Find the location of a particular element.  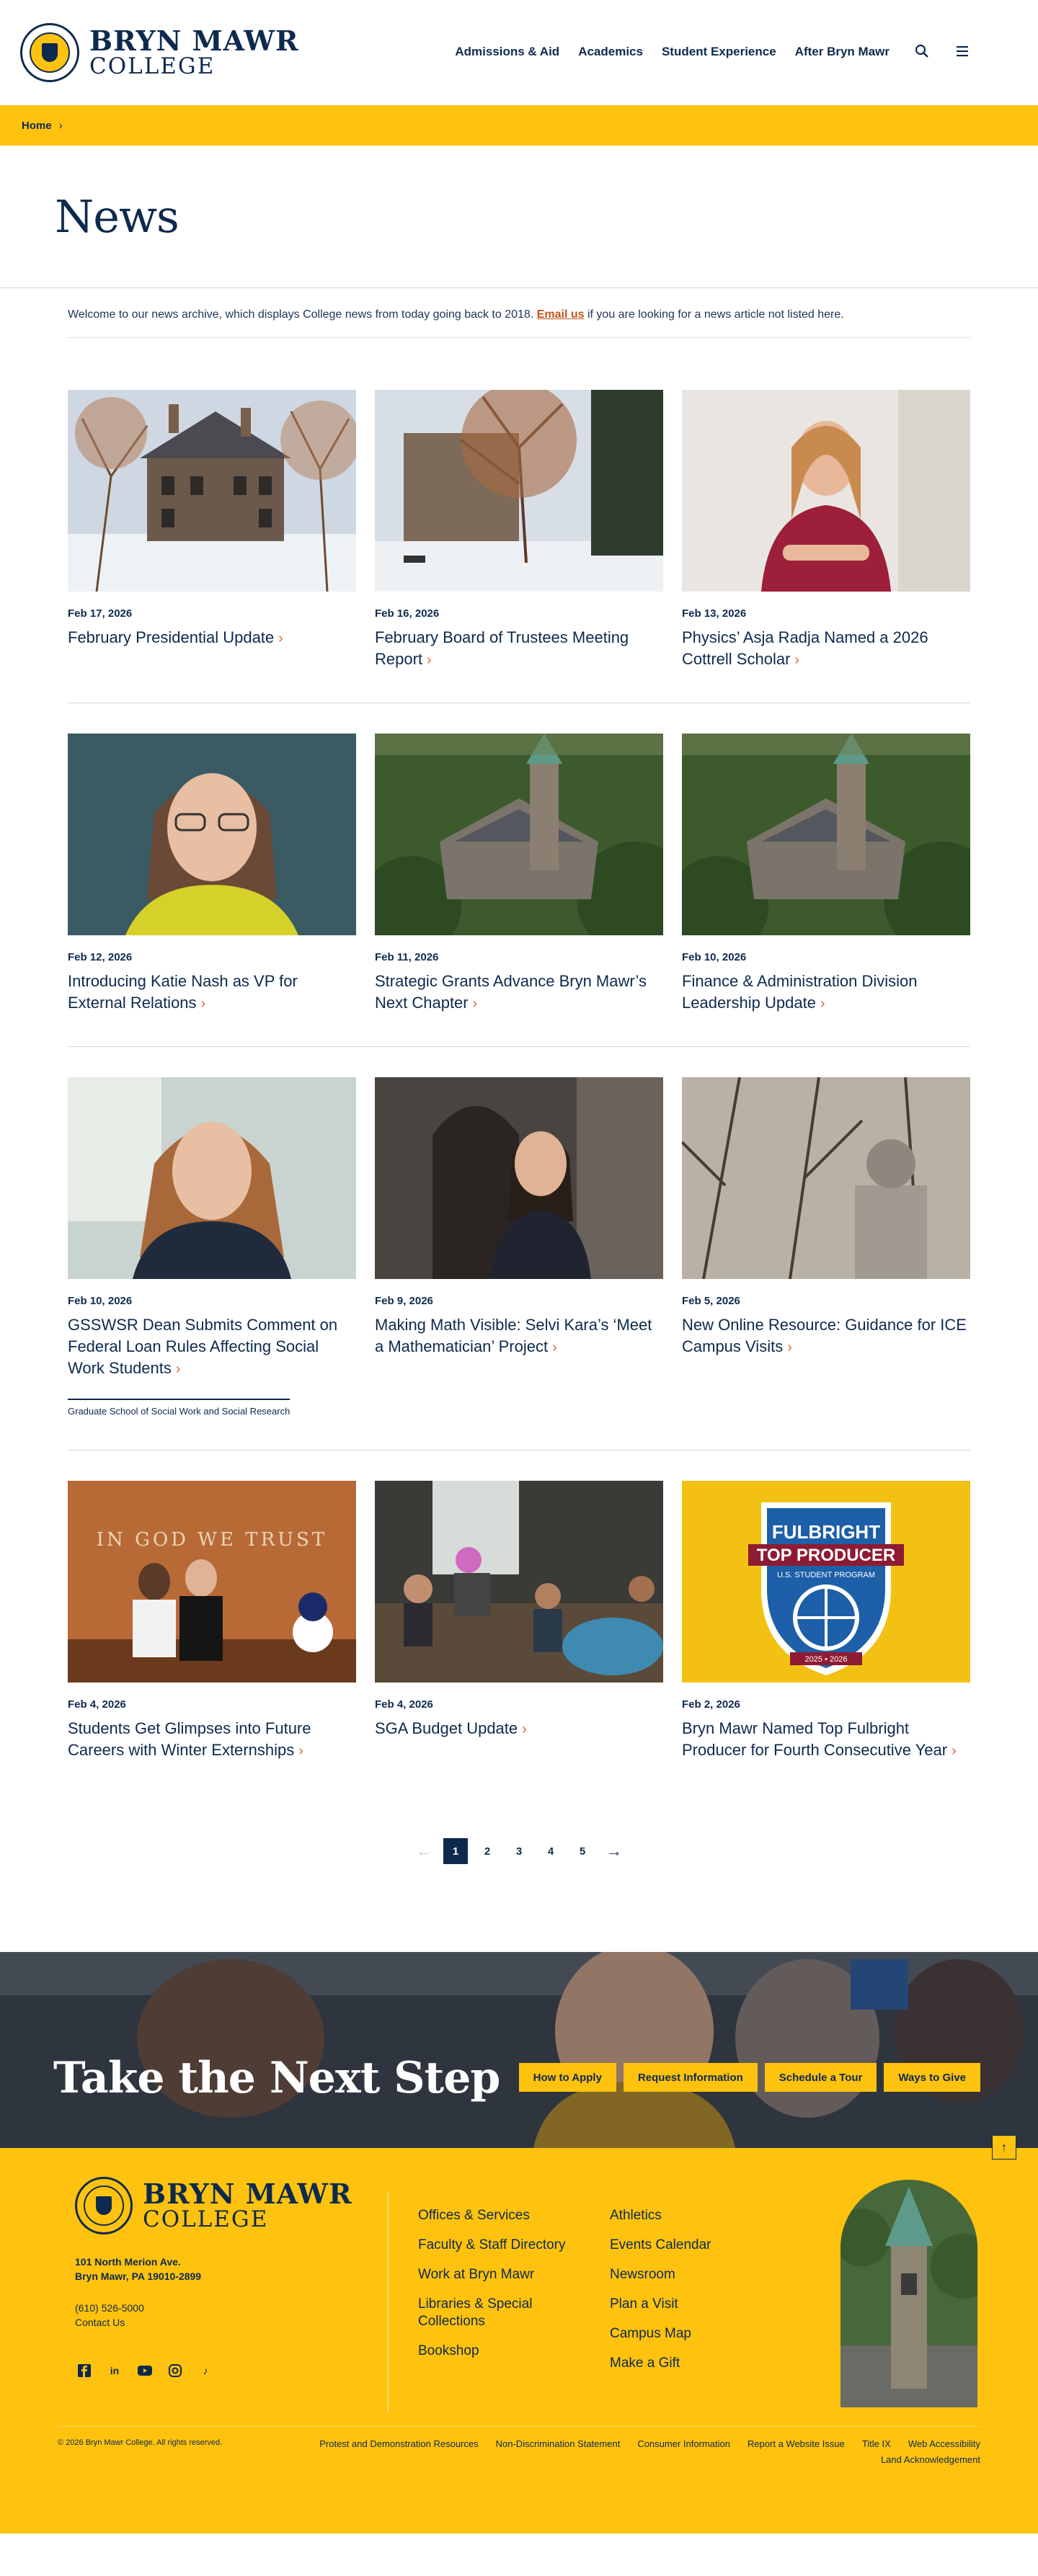

news-date: Feb 4, 2026 is located at coordinates (404, 1704).